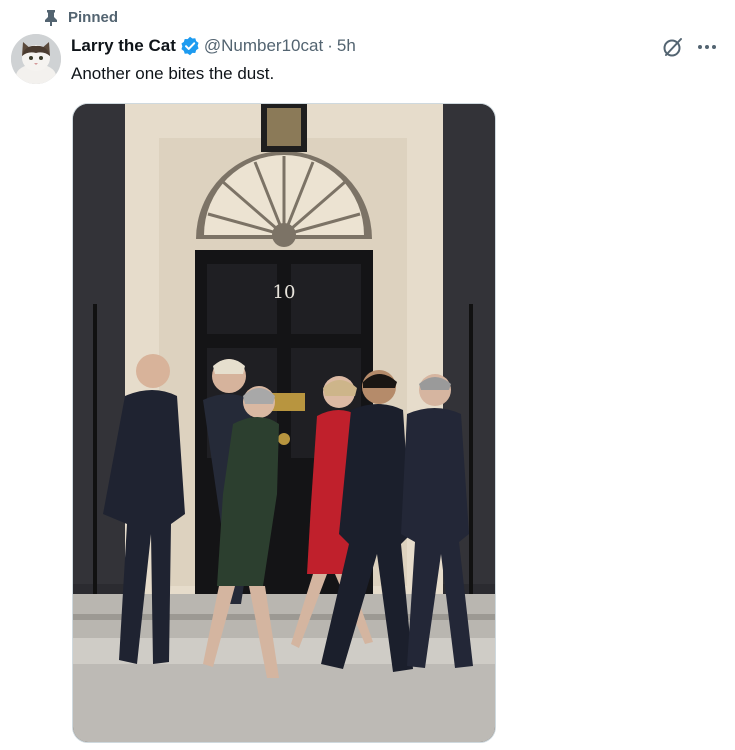  I want to click on pinned-indicator: Pinned, so click(81, 17).